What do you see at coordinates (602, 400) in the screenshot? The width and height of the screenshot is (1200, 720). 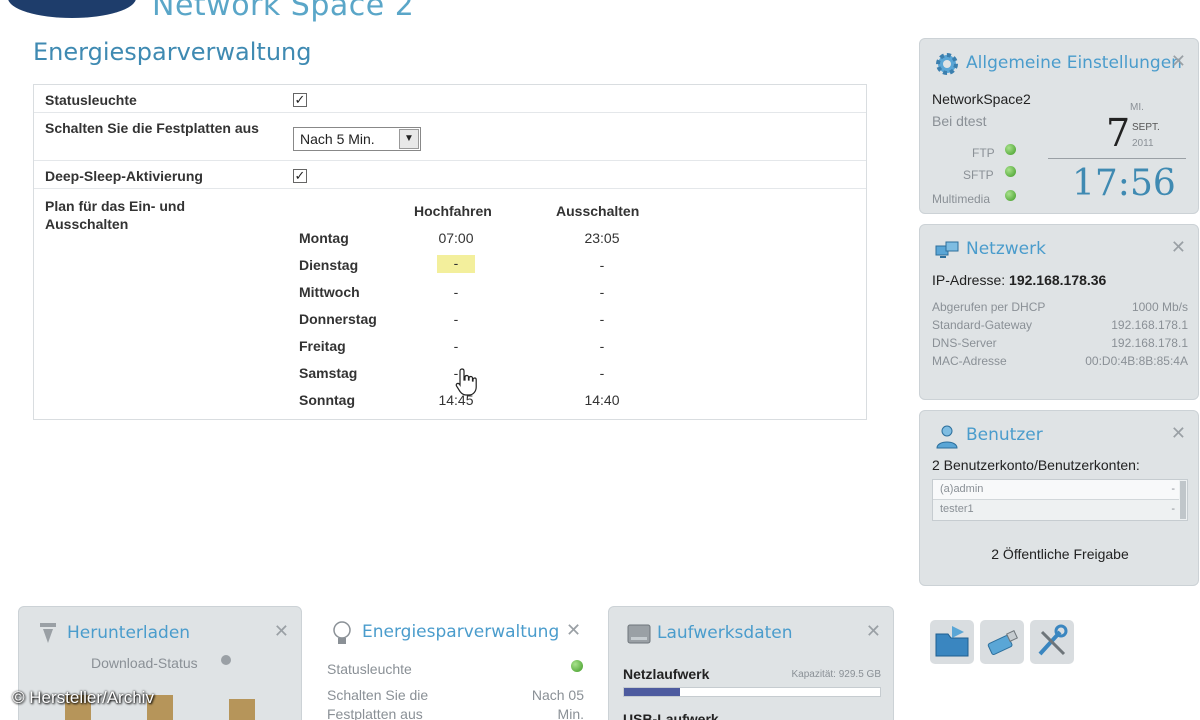 I see `shutdown-time: 14:40` at bounding box center [602, 400].